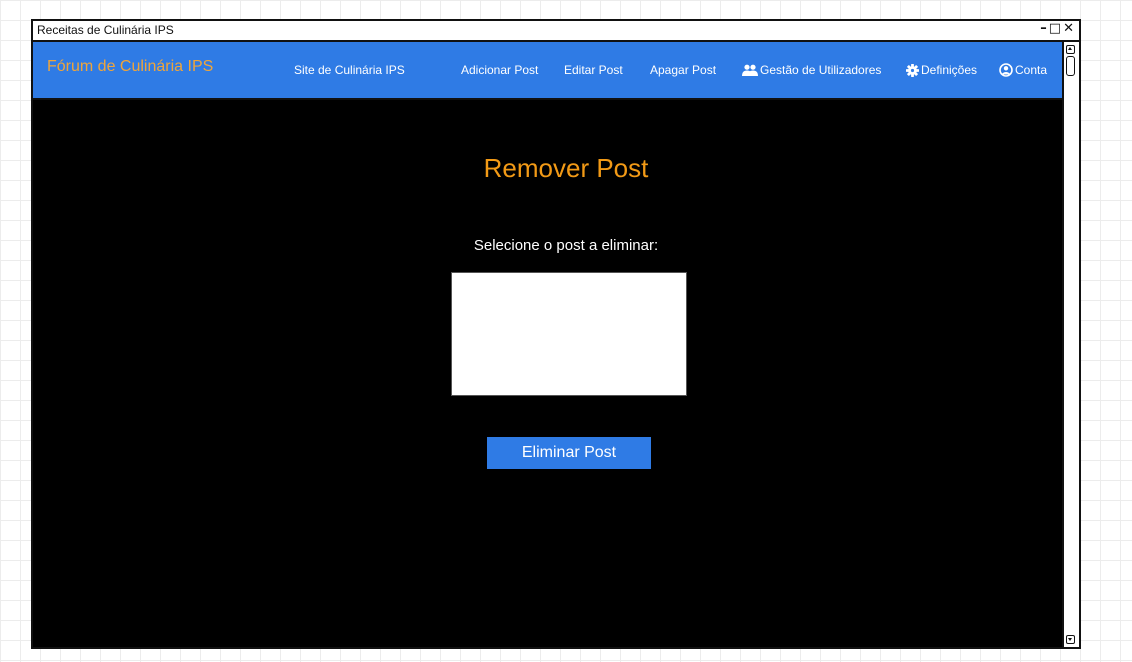 This screenshot has height=662, width=1132. Describe the element at coordinates (1070, 639) in the screenshot. I see `scroll-down-arrow-icon` at that location.